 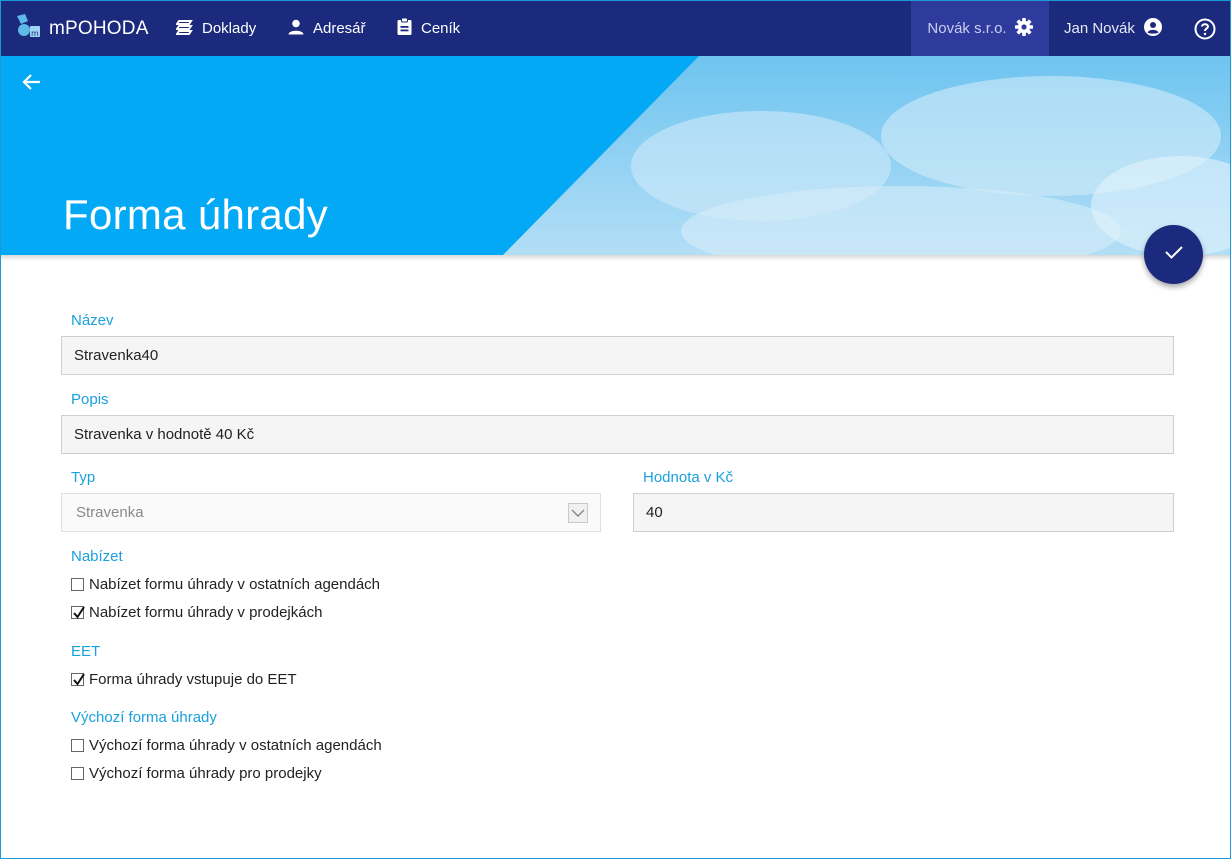 I want to click on svg-text: m, so click(x=35, y=33).